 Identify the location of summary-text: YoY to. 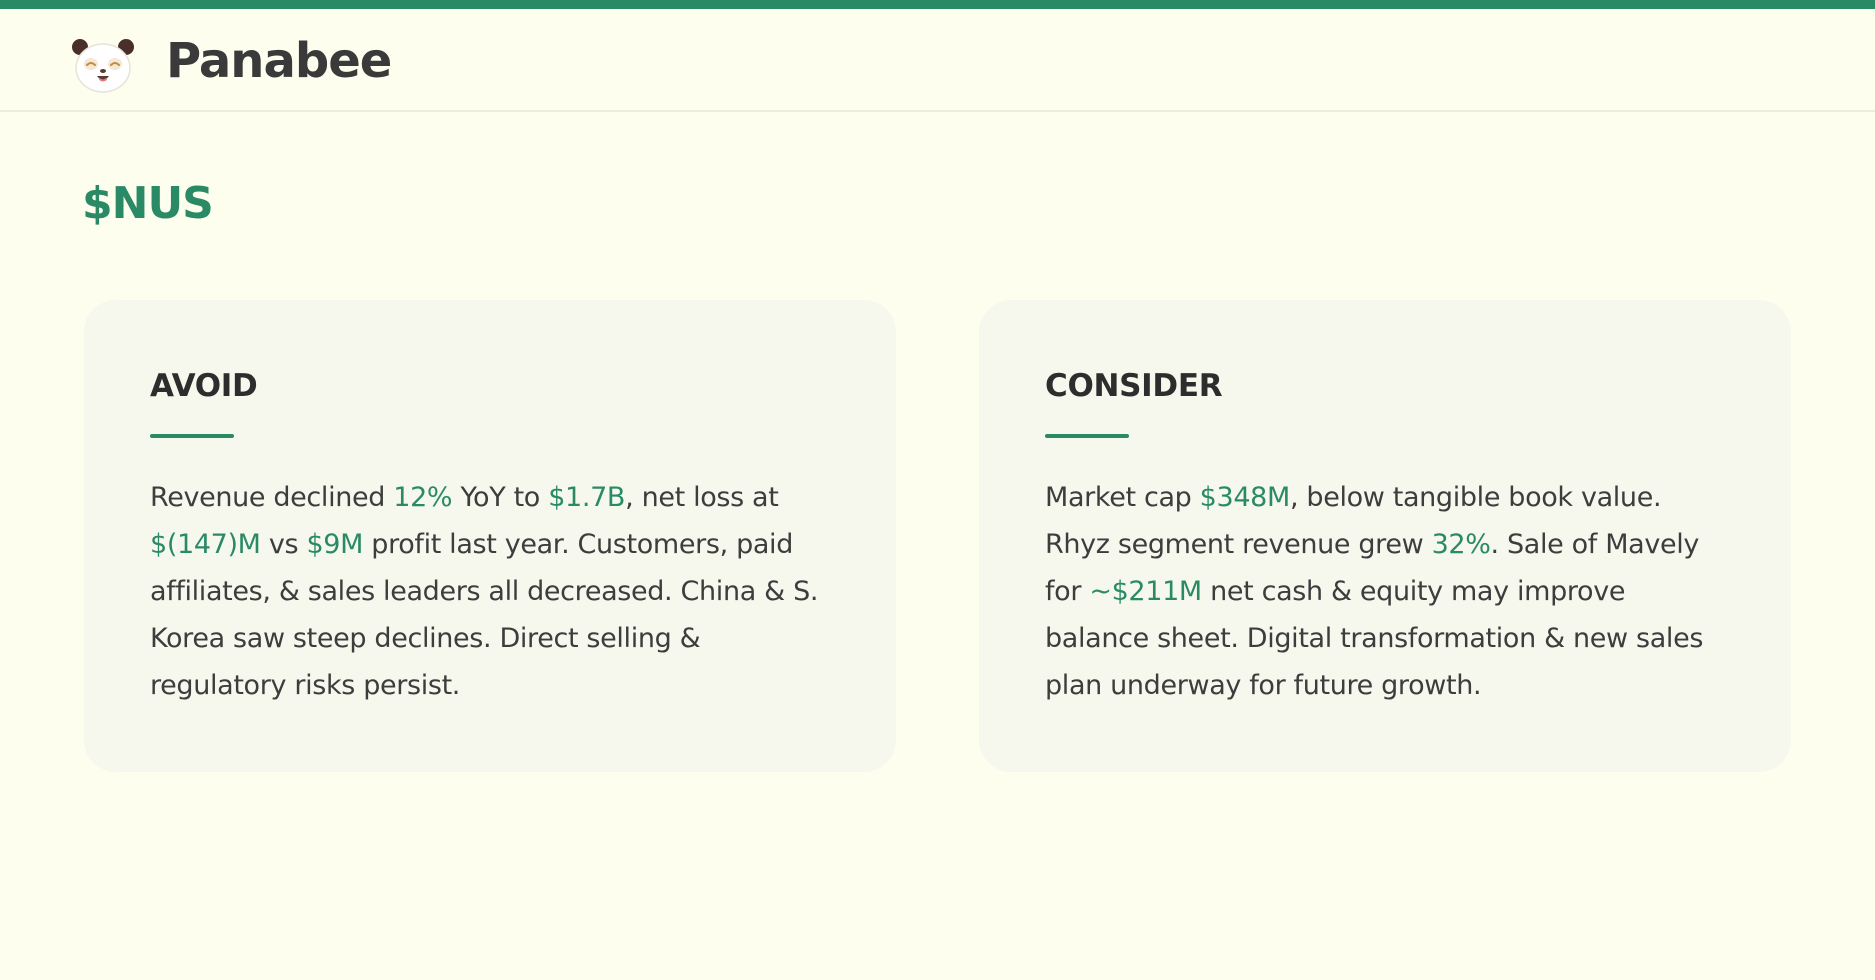
(500, 497).